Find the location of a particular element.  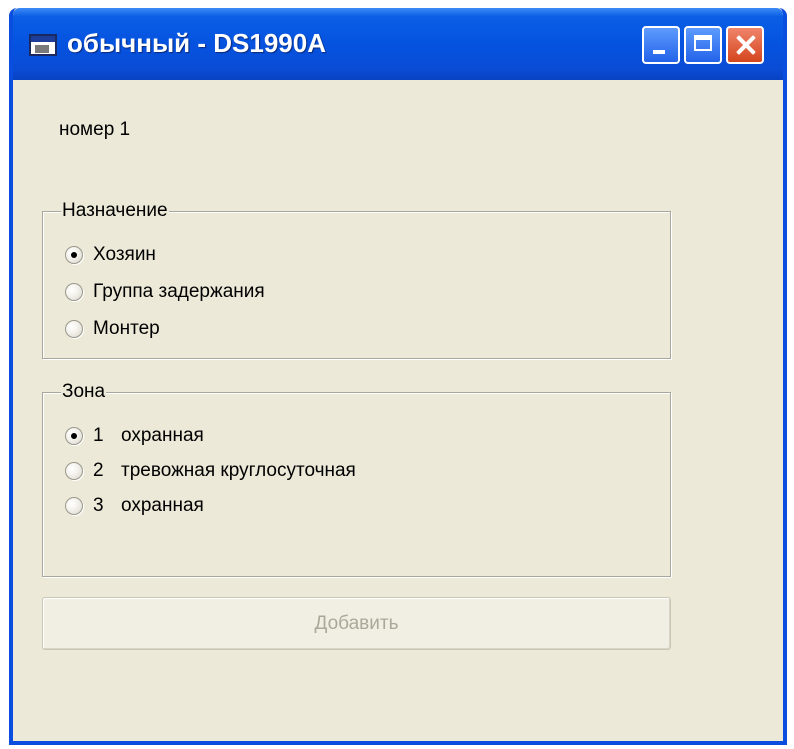

zone-option-3: 3 охранная is located at coordinates (134, 506).